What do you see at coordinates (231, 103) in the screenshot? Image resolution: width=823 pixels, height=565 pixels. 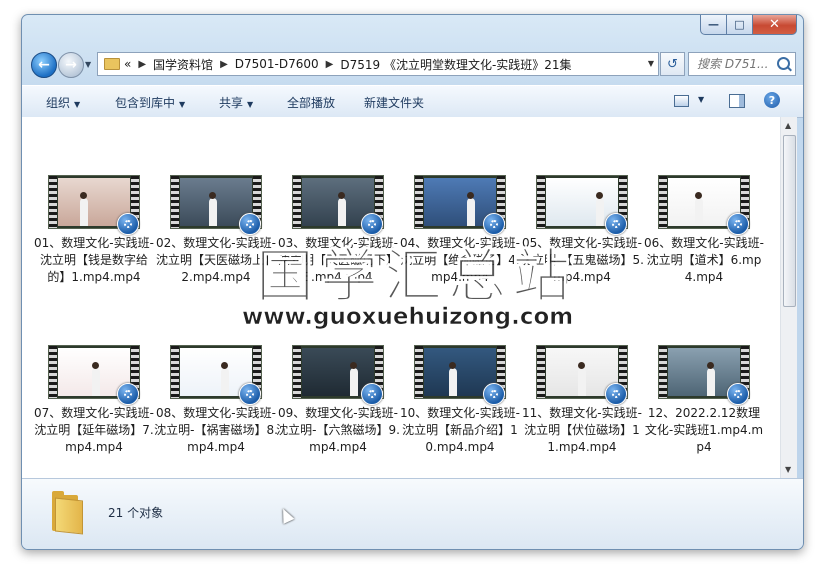 I see `share-label: 共享` at bounding box center [231, 103].